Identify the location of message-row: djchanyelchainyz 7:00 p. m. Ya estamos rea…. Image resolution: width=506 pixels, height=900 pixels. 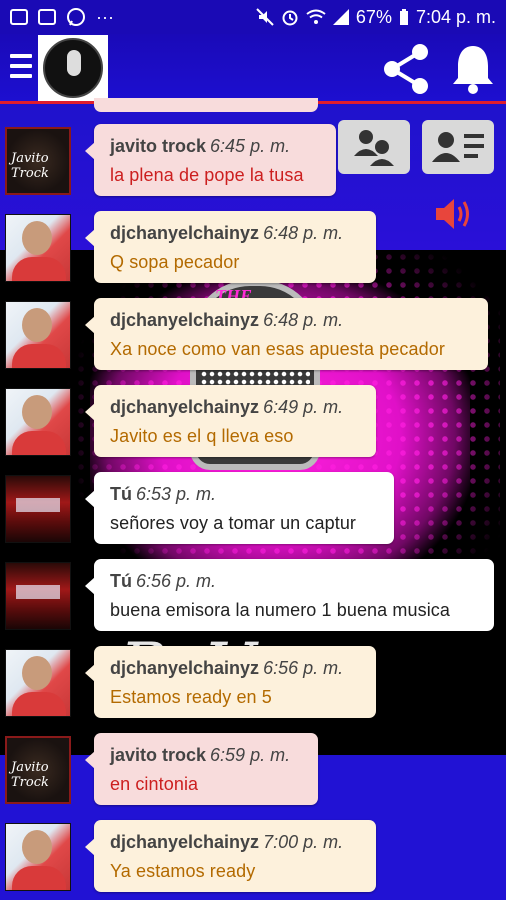
(253, 858).